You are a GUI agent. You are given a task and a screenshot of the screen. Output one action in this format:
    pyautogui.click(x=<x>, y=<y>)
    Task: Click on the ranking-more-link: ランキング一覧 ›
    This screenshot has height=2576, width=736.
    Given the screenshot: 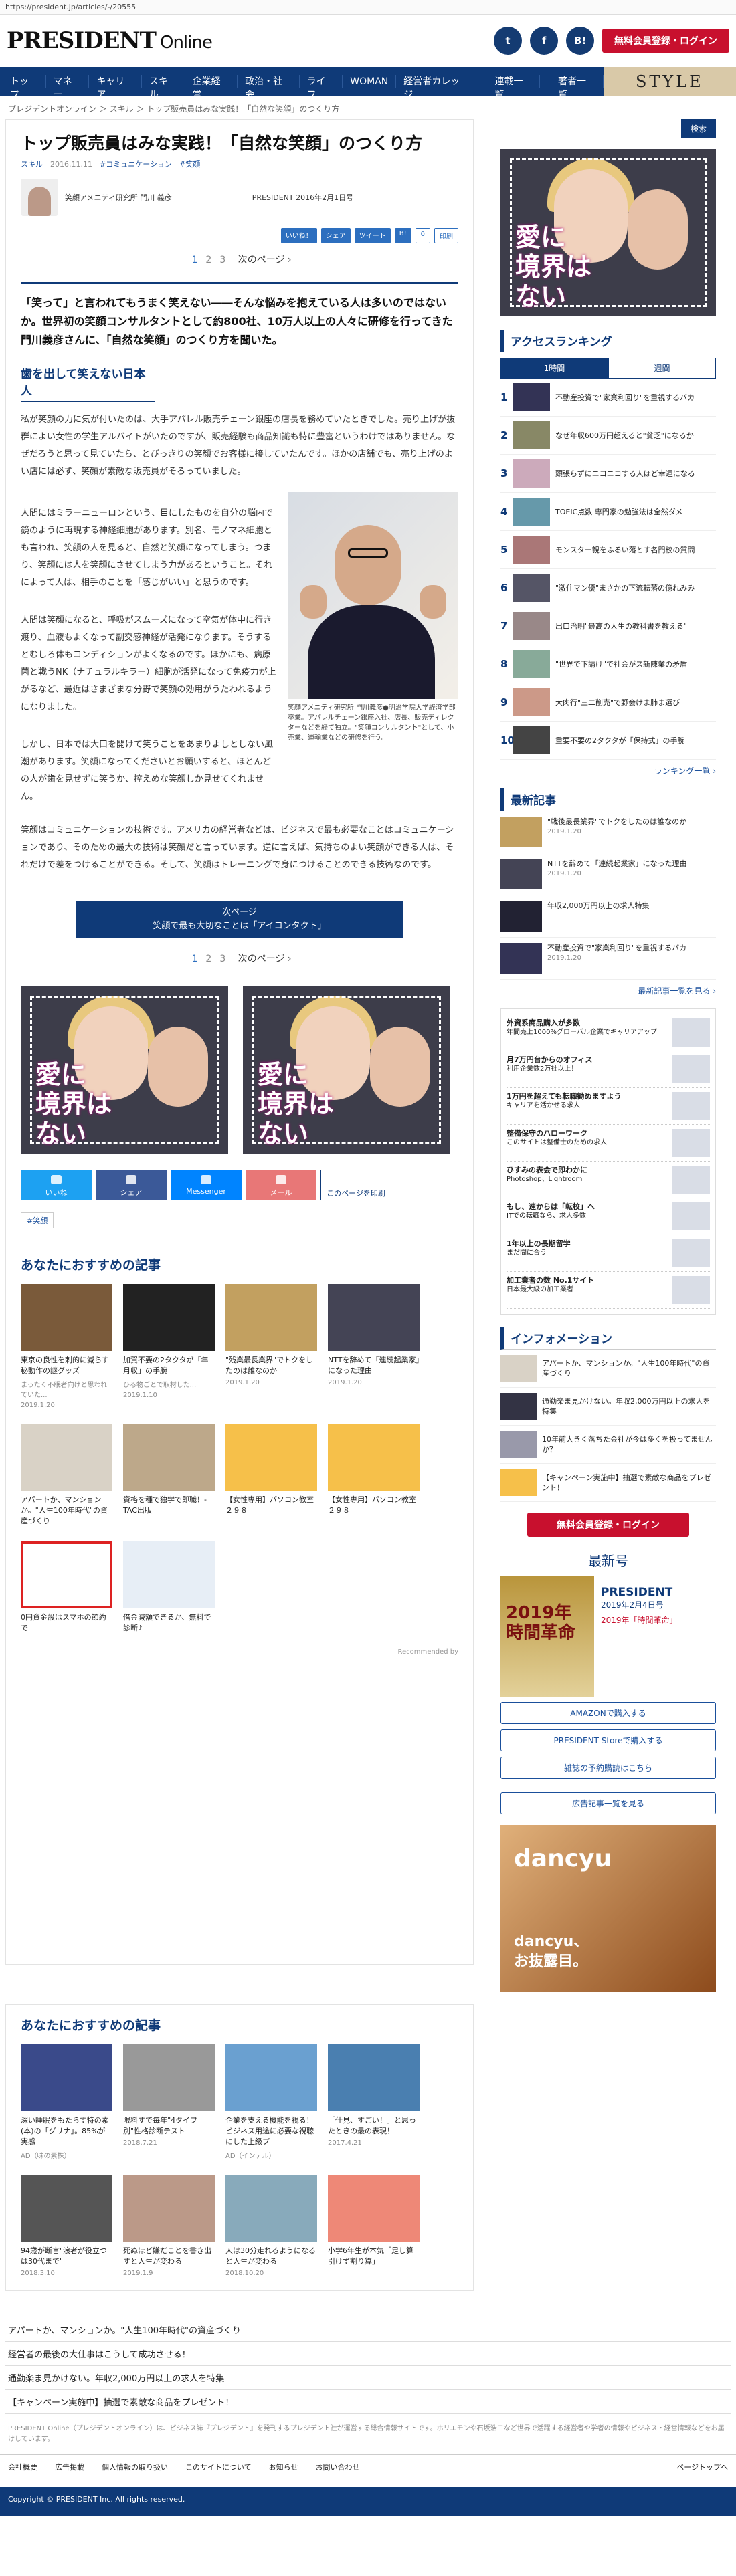 What is the action you would take?
    pyautogui.click(x=608, y=771)
    